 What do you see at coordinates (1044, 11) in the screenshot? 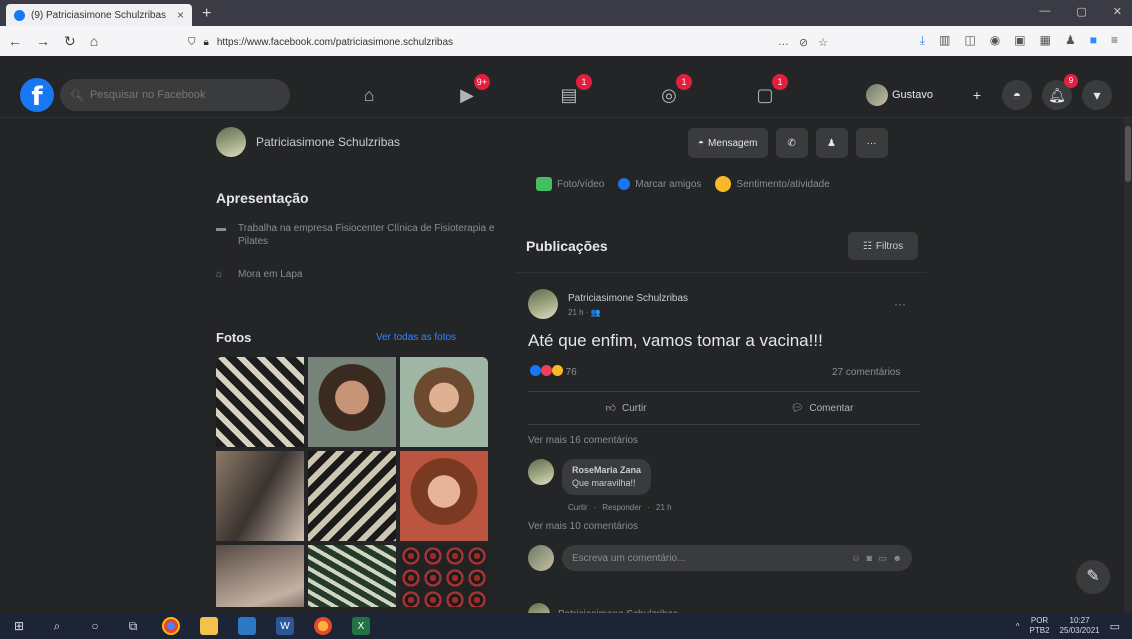
I see `minimize-button: —` at bounding box center [1044, 11].